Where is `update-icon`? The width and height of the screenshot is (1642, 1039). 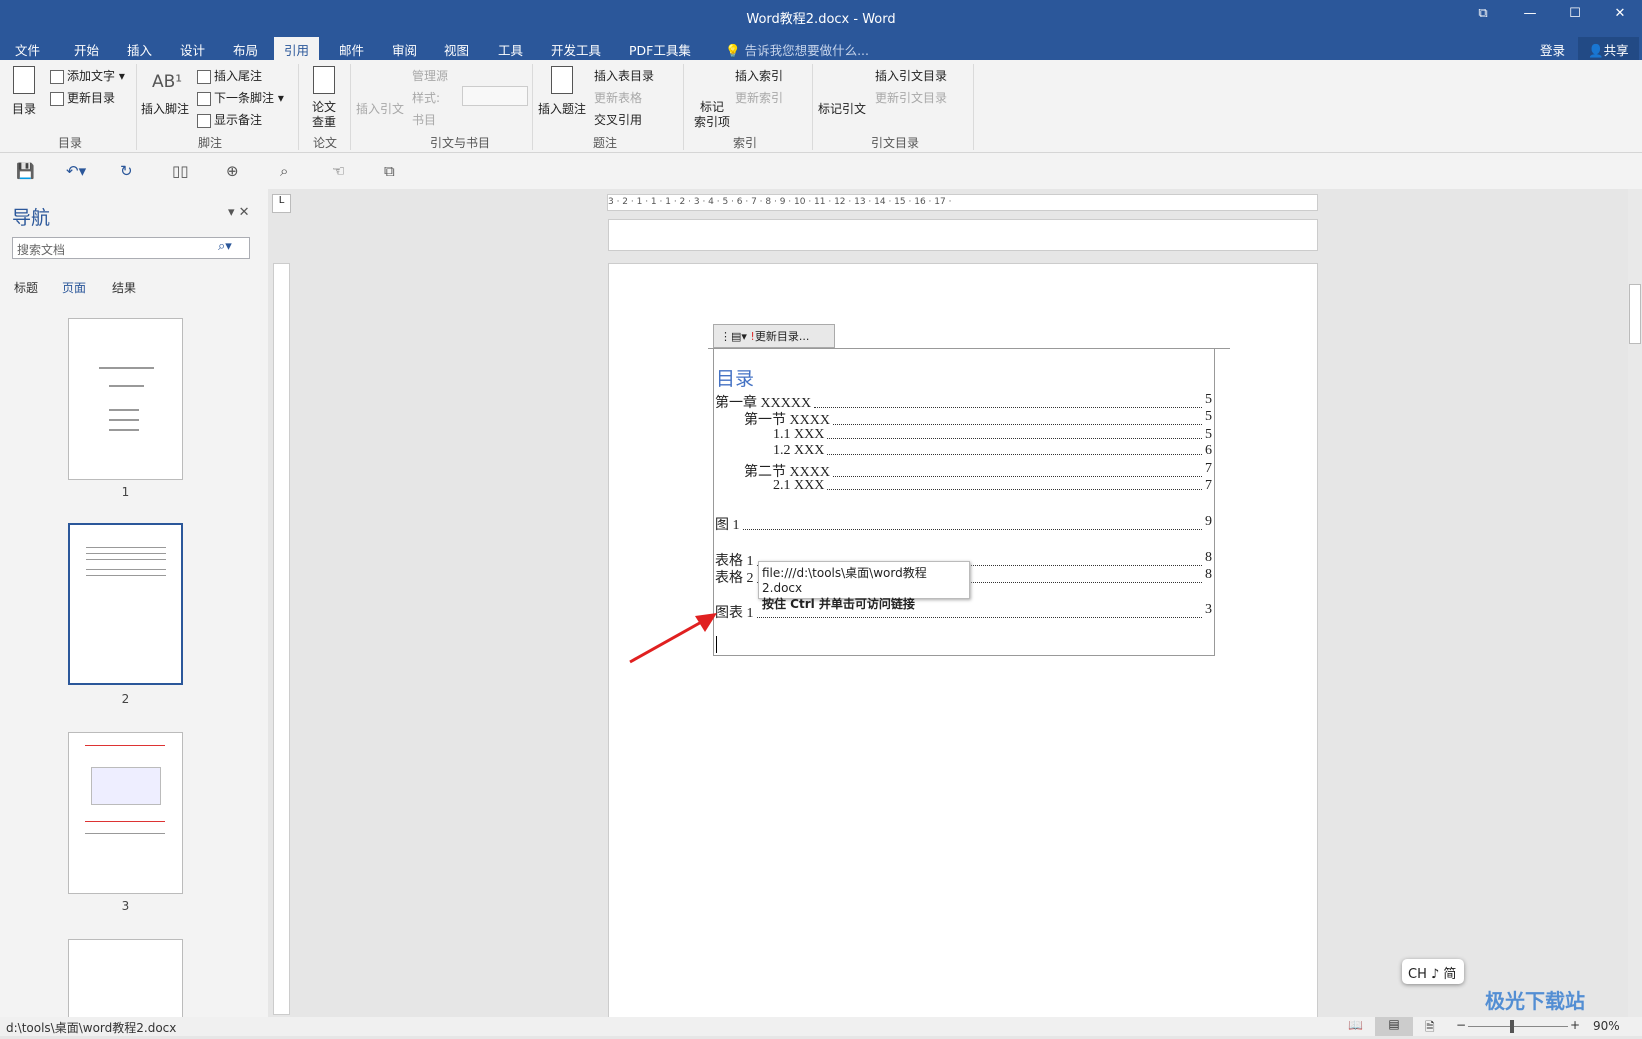
update-icon is located at coordinates (57, 98).